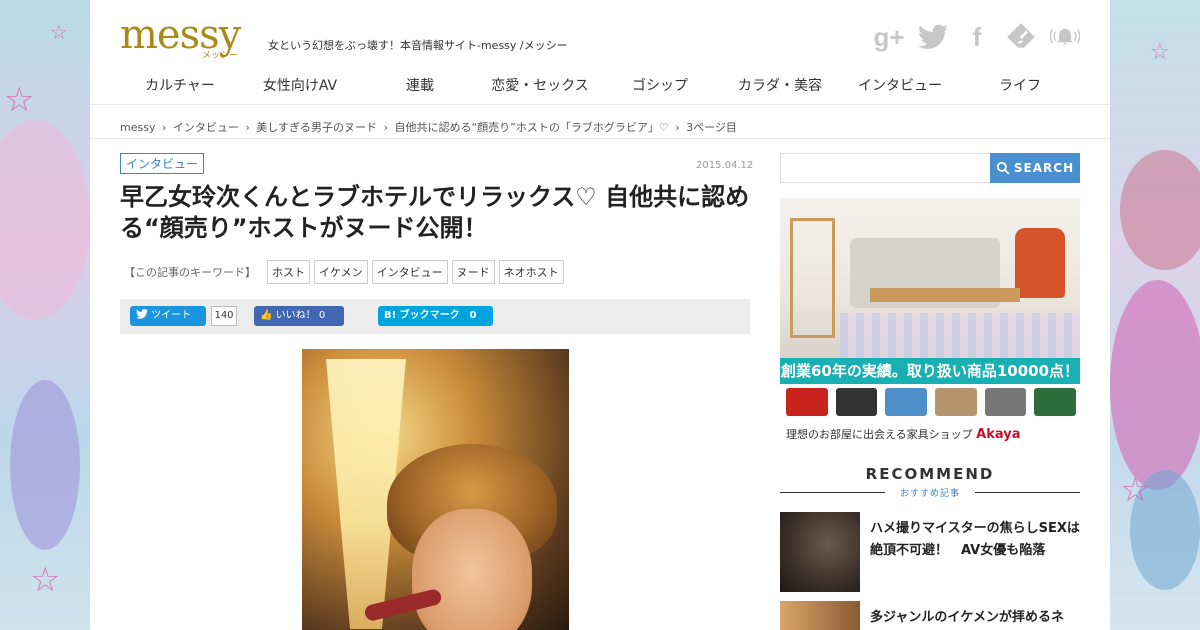 This screenshot has width=1200, height=630. What do you see at coordinates (956, 402) in the screenshot?
I see `ad-product-kotatsu` at bounding box center [956, 402].